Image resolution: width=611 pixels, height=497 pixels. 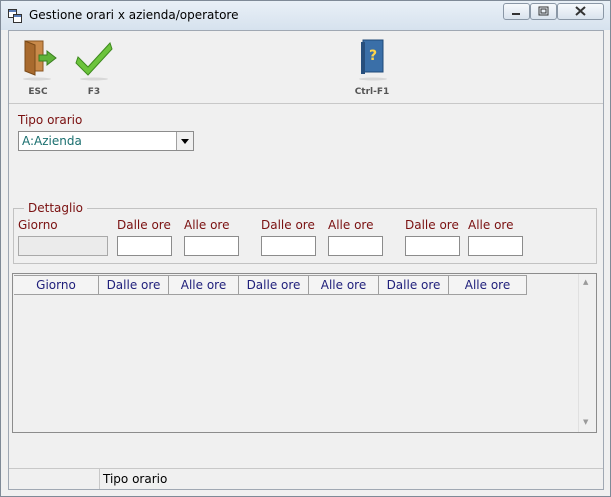 I want to click on alle-ore-label-1: Alle ore, so click(x=207, y=225).